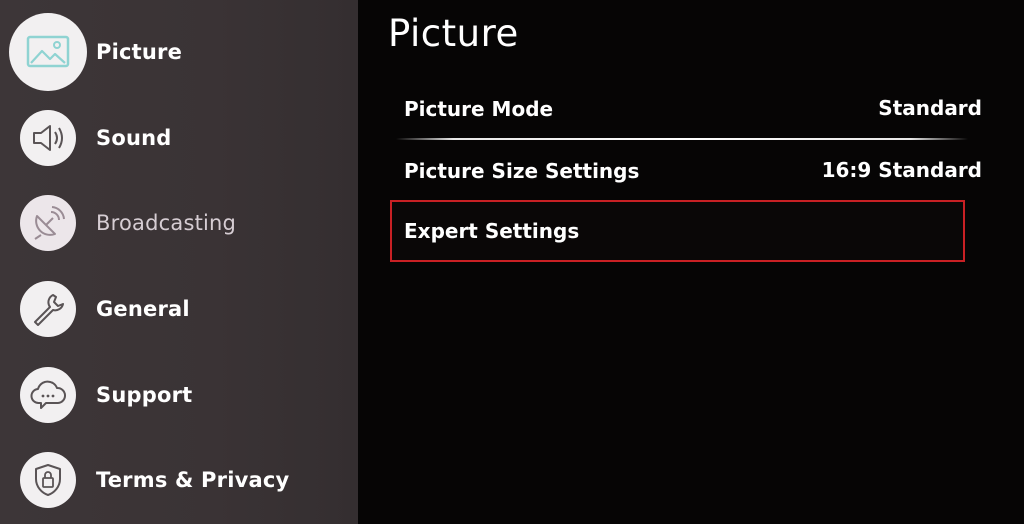  Describe the element at coordinates (492, 231) in the screenshot. I see `menu-item-label: Expert Settings` at that location.